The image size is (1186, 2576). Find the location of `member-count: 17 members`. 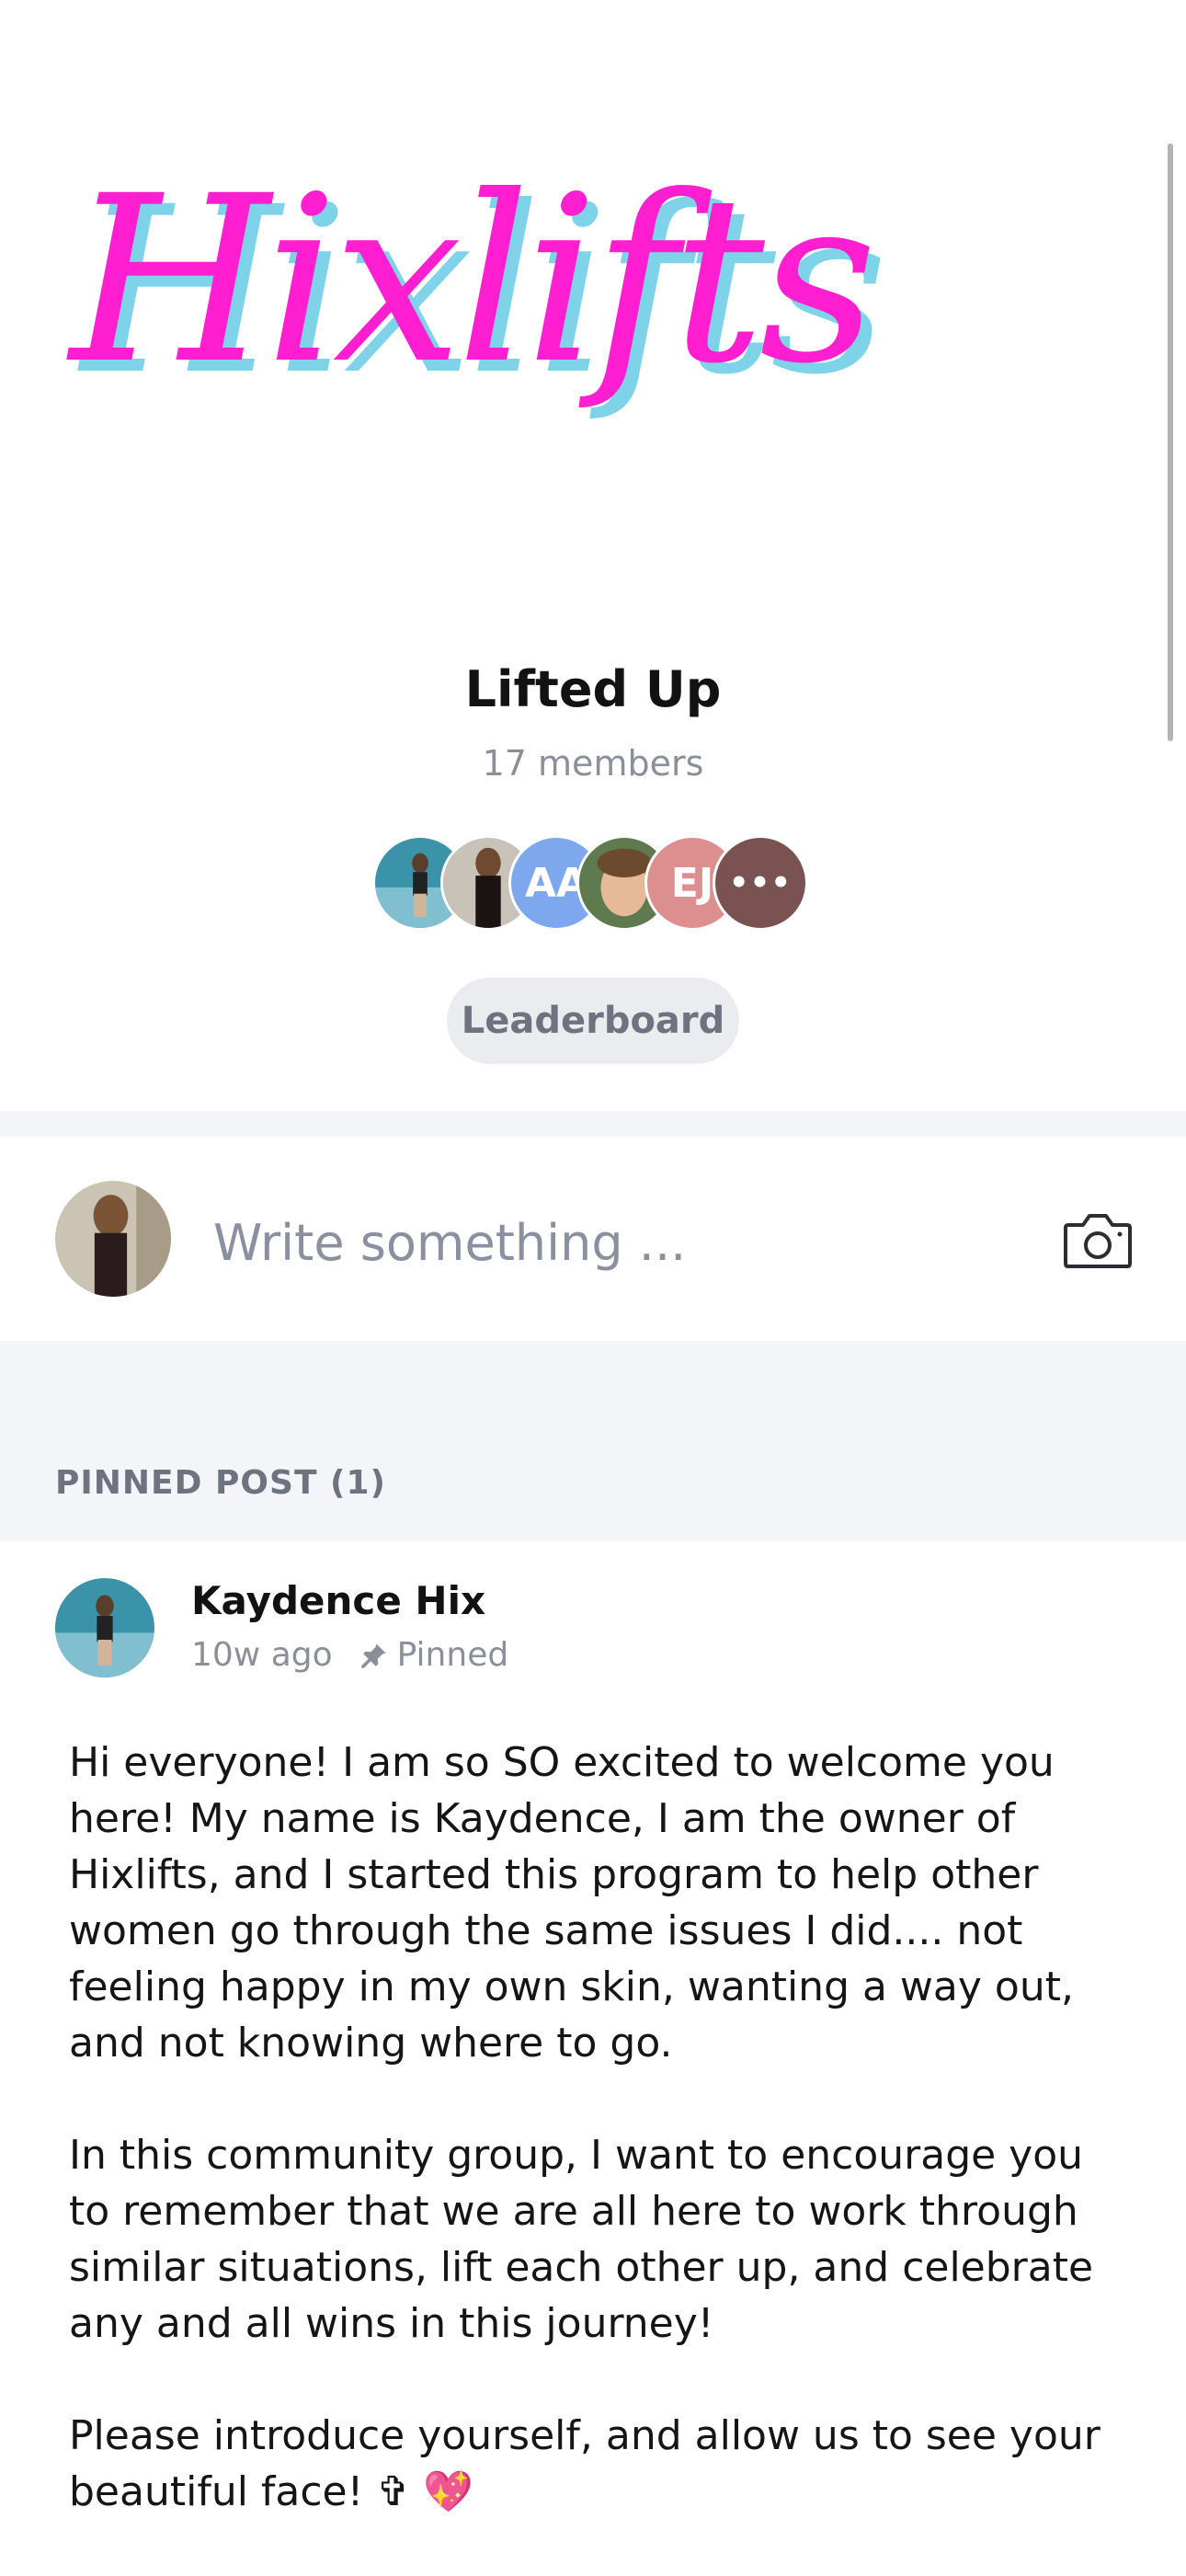

member-count: 17 members is located at coordinates (593, 764).